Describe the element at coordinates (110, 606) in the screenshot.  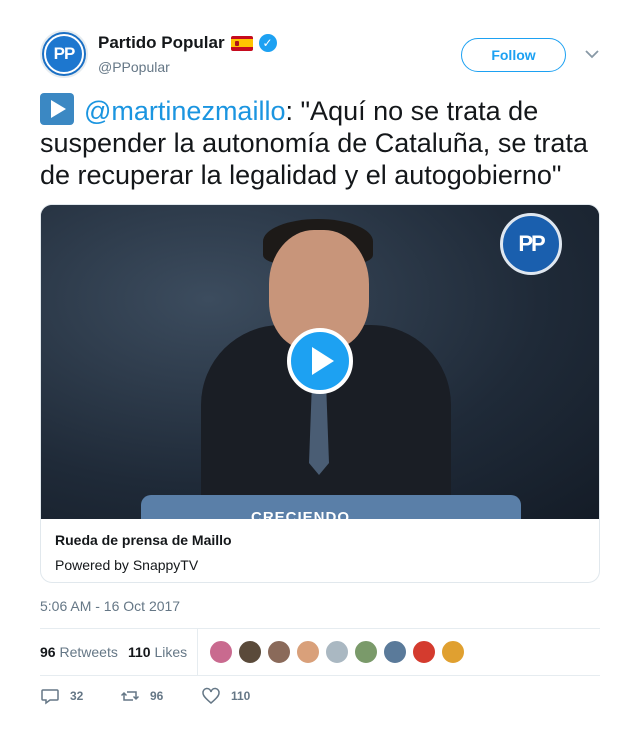
I see `tweet-timestamp: 5:06 AM - 16 Oct 2017` at that location.